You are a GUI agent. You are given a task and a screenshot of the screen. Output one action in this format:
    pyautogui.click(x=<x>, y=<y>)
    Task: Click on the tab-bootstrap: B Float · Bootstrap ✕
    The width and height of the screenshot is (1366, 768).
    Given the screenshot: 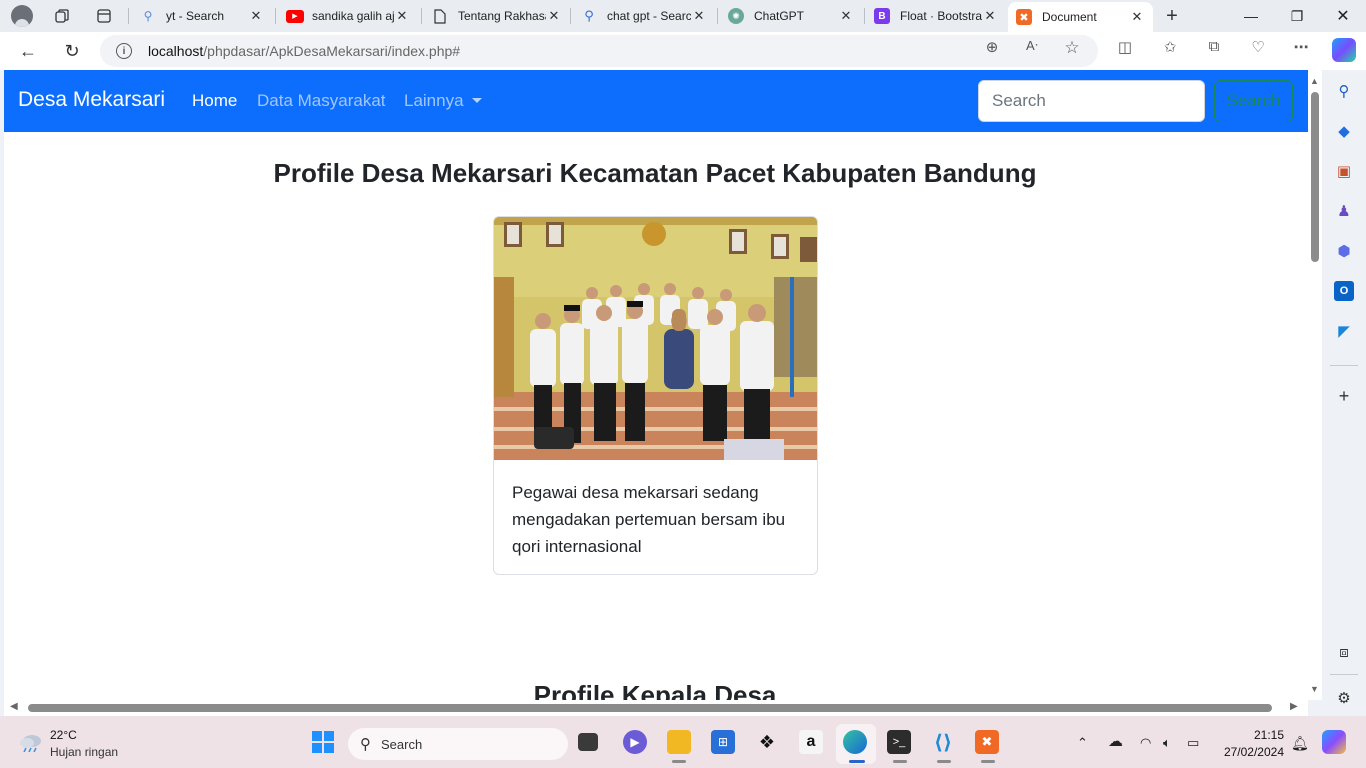 What is the action you would take?
    pyautogui.click(x=936, y=16)
    